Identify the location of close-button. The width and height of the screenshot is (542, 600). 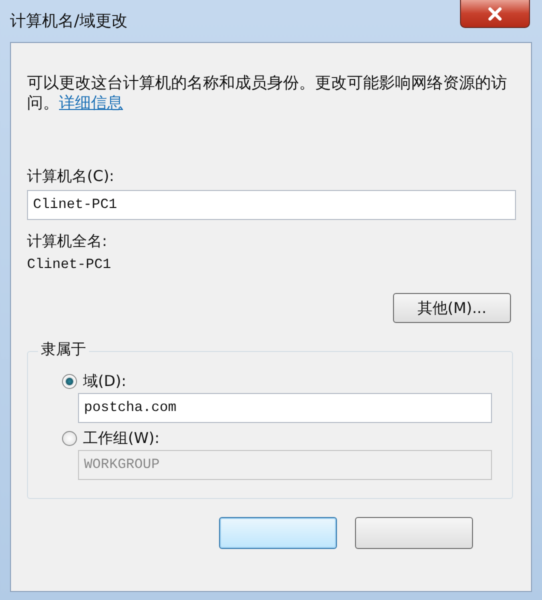
(495, 14).